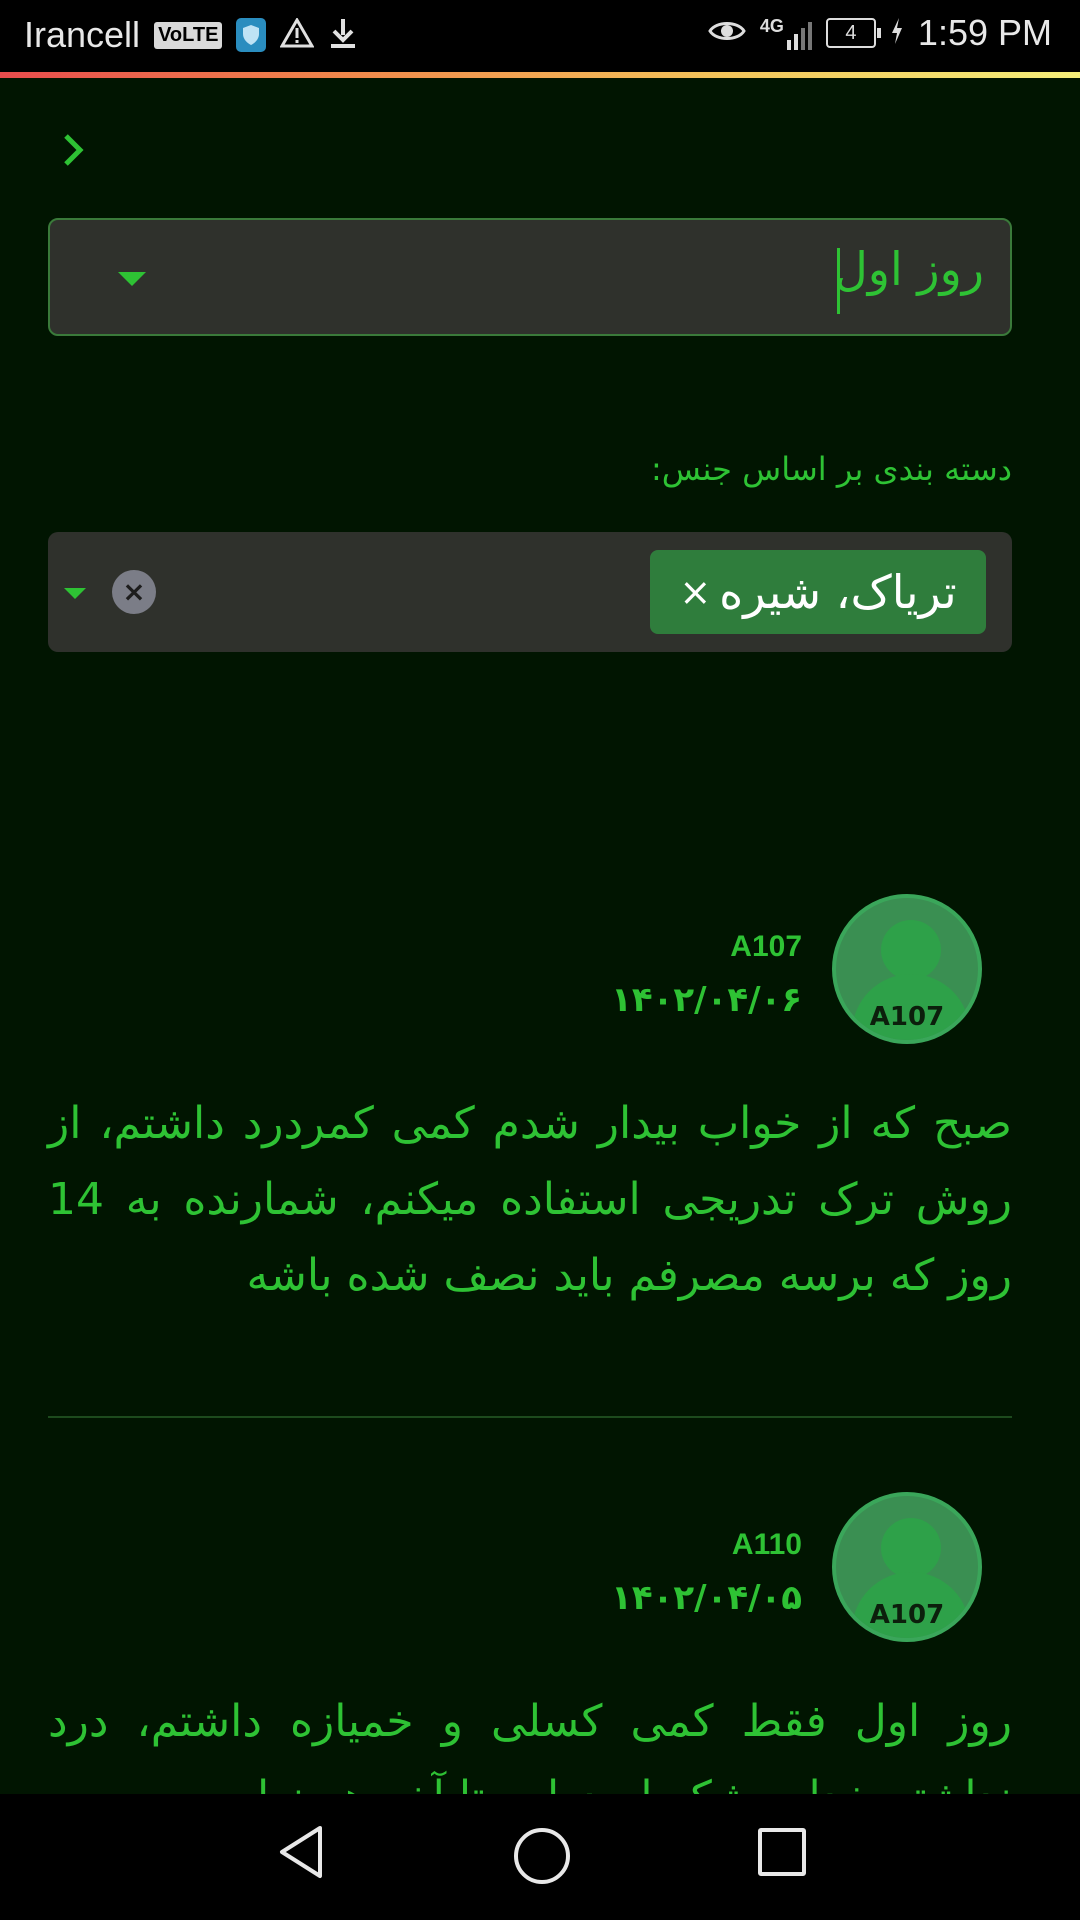  What do you see at coordinates (766, 947) in the screenshot?
I see `post-username: A107` at bounding box center [766, 947].